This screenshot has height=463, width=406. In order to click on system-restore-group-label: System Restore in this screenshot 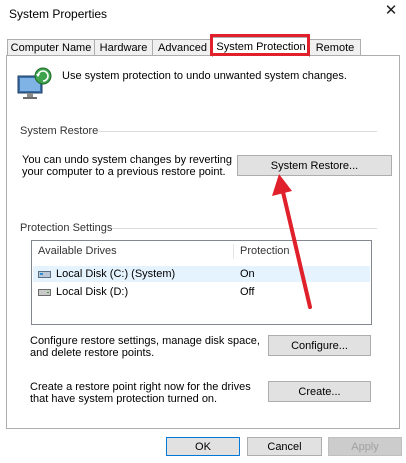, I will do `click(59, 131)`.